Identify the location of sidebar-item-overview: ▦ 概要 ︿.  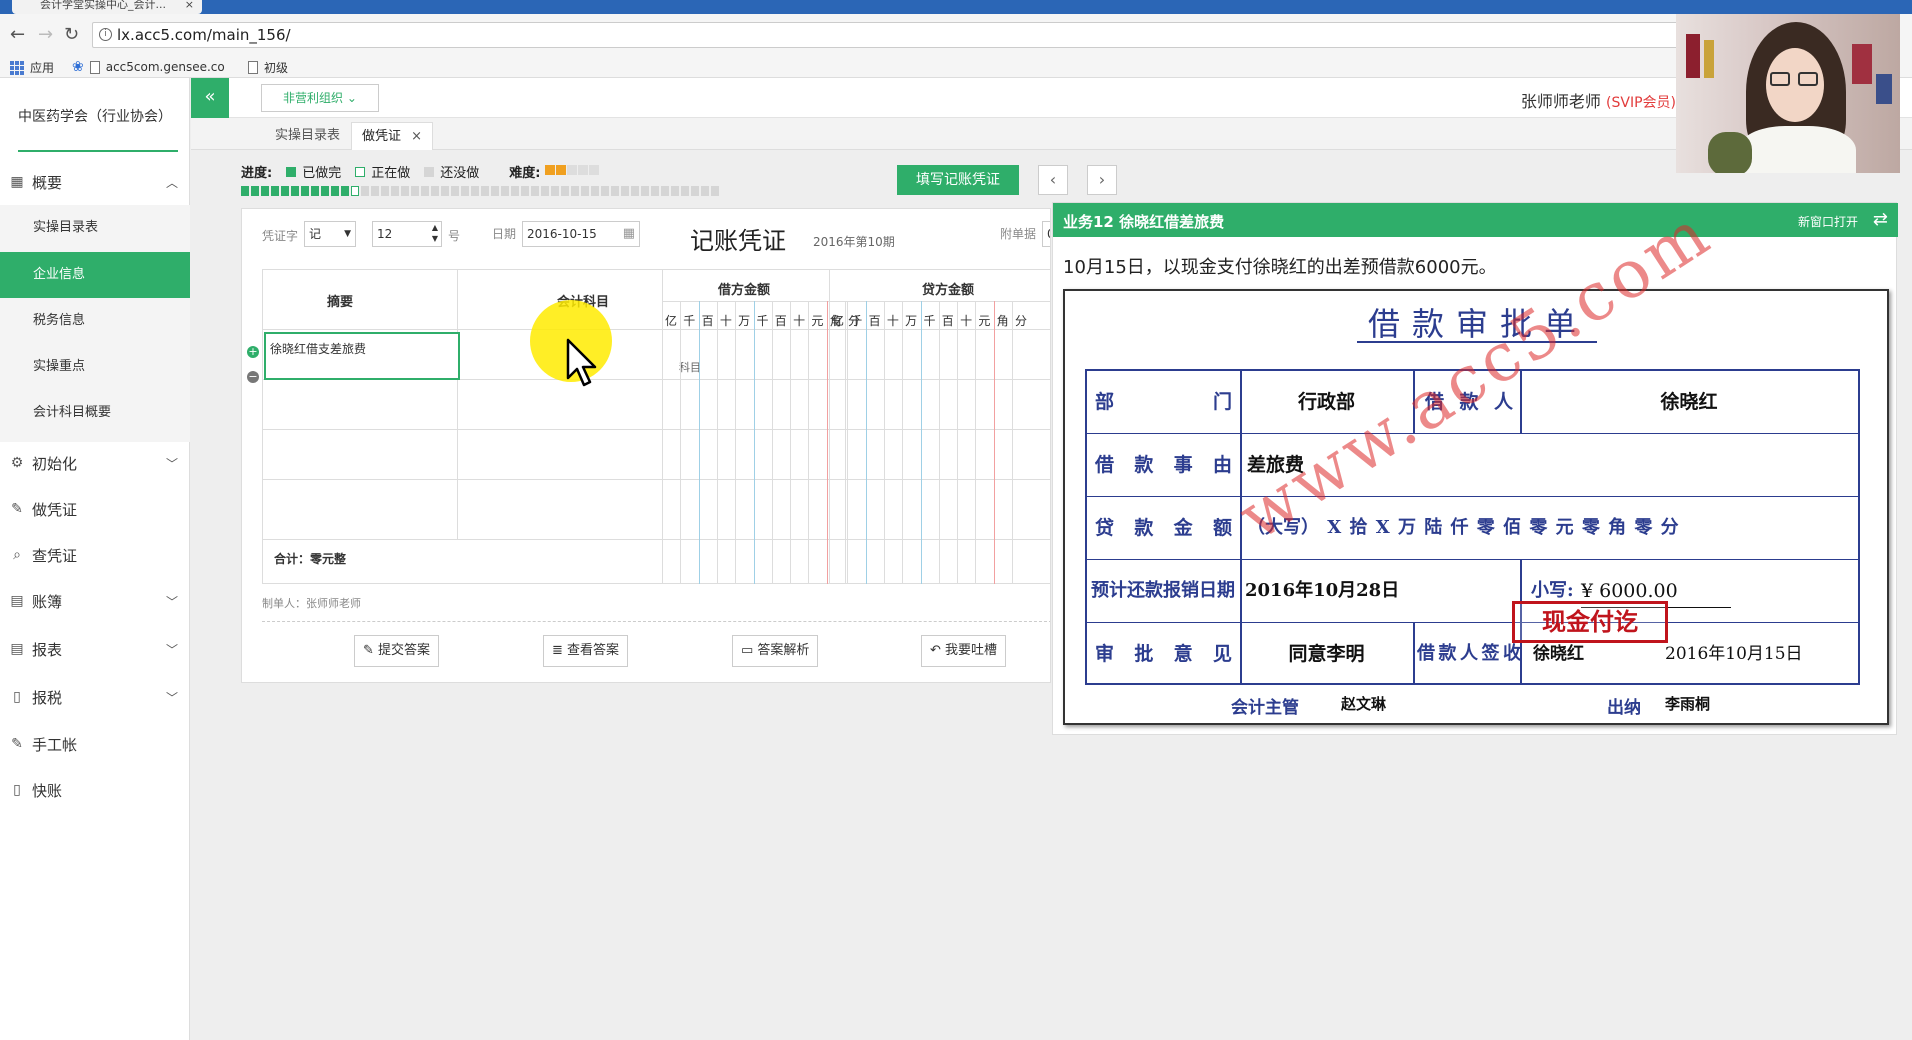
(95, 182).